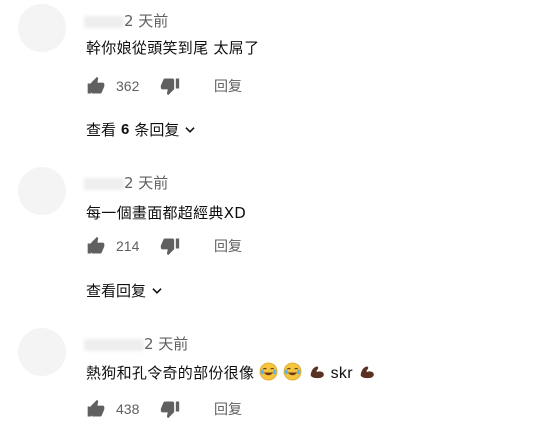 The image size is (553, 442). What do you see at coordinates (341, 373) in the screenshot?
I see `comment-text-skr: skr` at bounding box center [341, 373].